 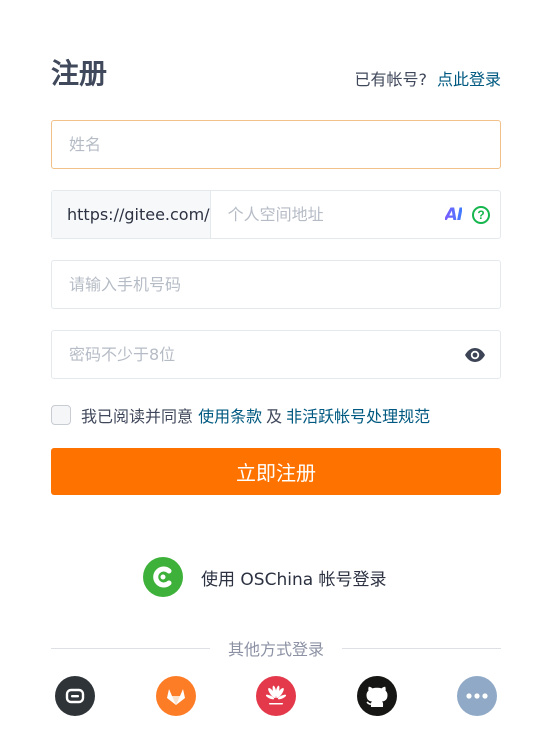 I want to click on page-title: 注册, so click(x=79, y=73).